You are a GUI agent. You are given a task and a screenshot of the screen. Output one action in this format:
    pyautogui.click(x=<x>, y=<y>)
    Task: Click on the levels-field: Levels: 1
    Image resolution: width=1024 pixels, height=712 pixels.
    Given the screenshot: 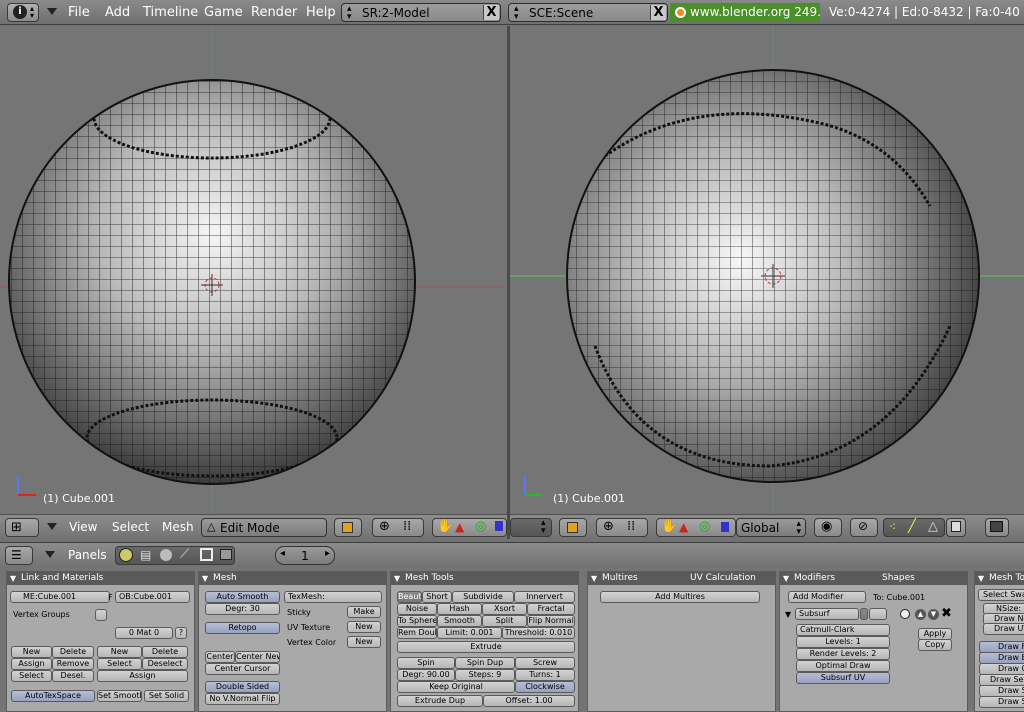 What is the action you would take?
    pyautogui.click(x=843, y=642)
    